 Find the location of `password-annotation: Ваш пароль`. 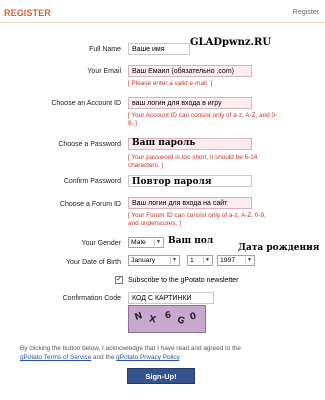

password-annotation: Ваш пароль is located at coordinates (164, 143).